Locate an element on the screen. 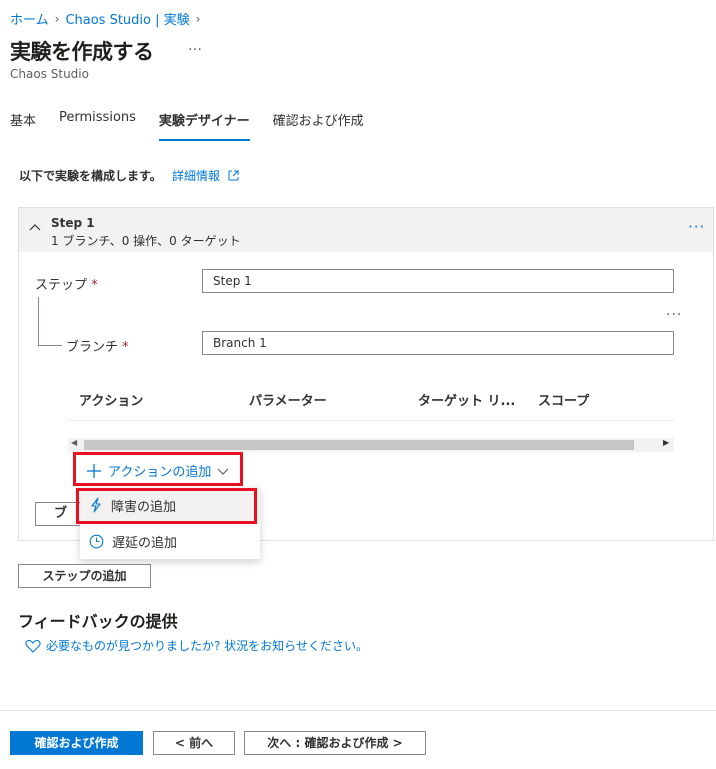 The height and width of the screenshot is (769, 716). breadcrumb-chaos-studio-link: Chaos Studio | 実験 is located at coordinates (127, 18).